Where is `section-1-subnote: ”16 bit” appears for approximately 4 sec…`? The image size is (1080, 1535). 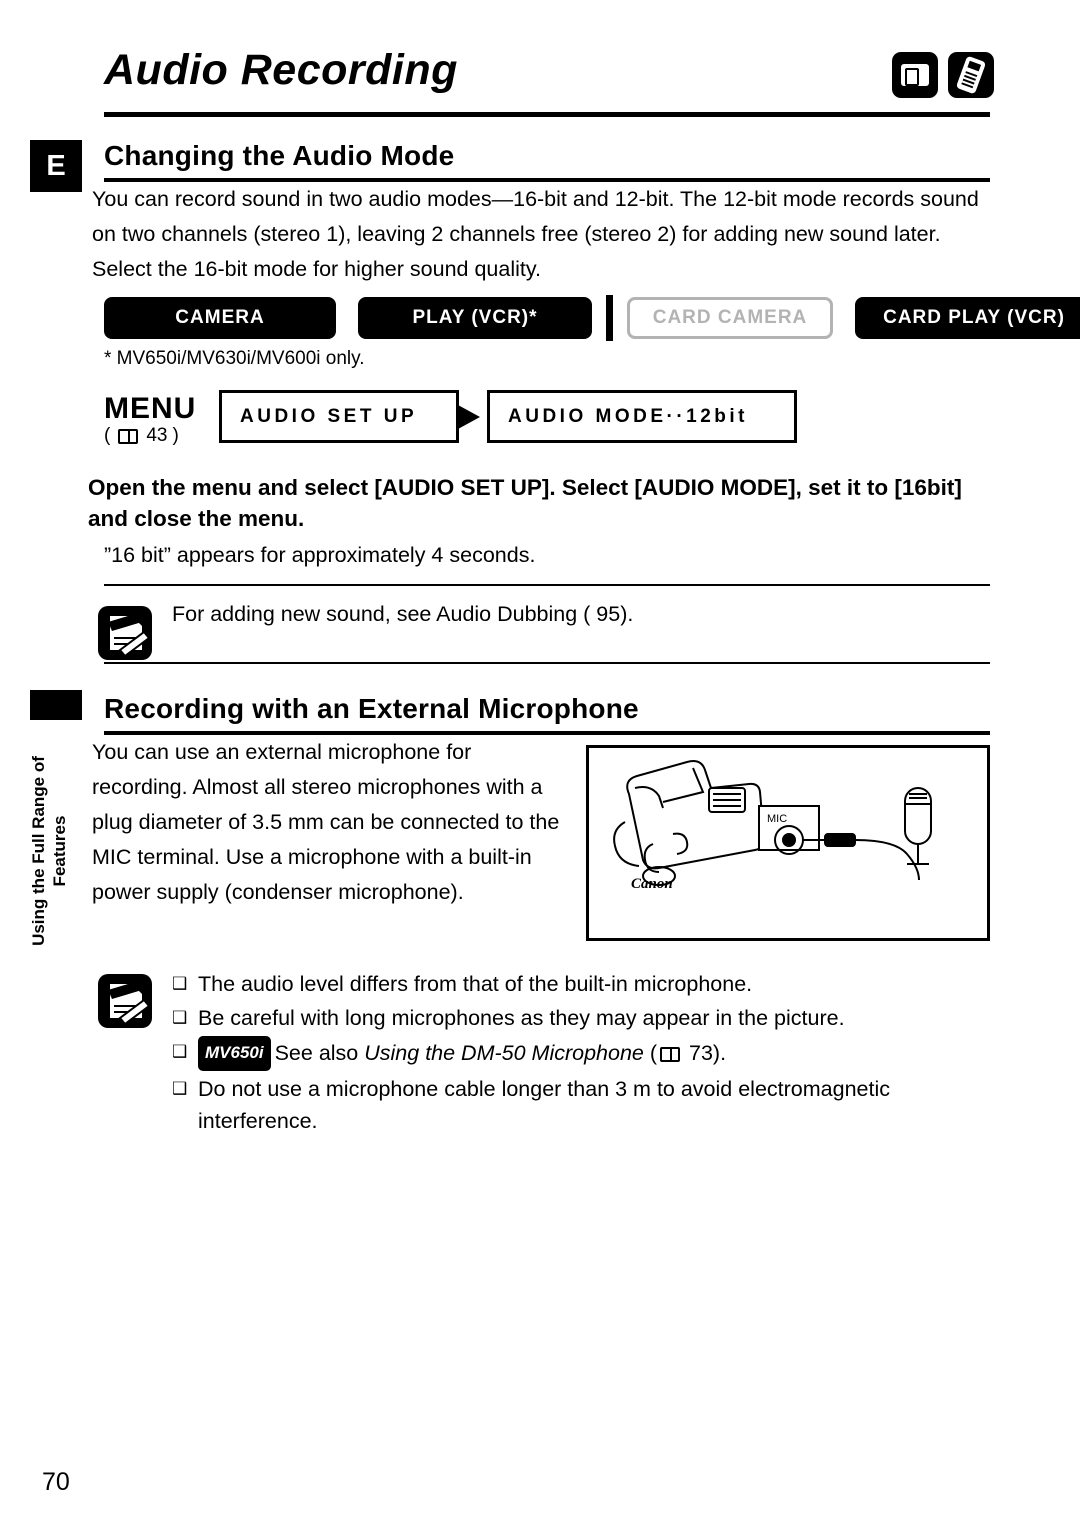 section-1-subnote: ”16 bit” appears for approximately 4 sec… is located at coordinates (320, 555).